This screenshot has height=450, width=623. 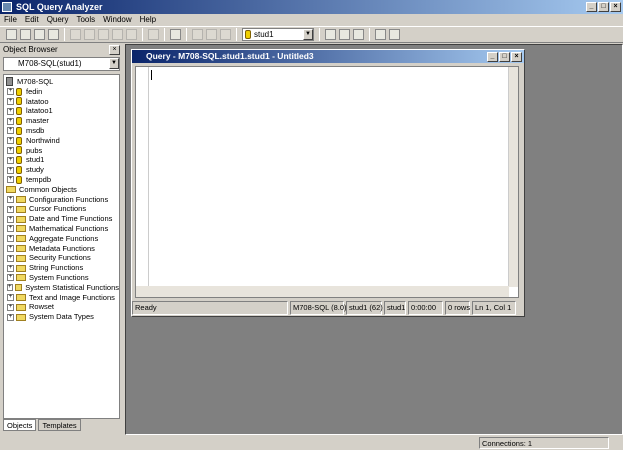 I want to click on tree-database: + pubs, so click(x=61, y=151).